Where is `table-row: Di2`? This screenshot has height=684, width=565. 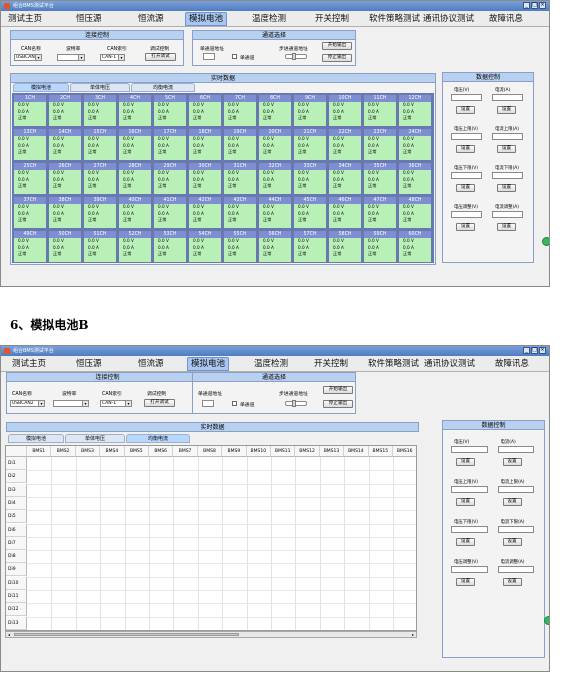 table-row: Di2 is located at coordinates (16, 477).